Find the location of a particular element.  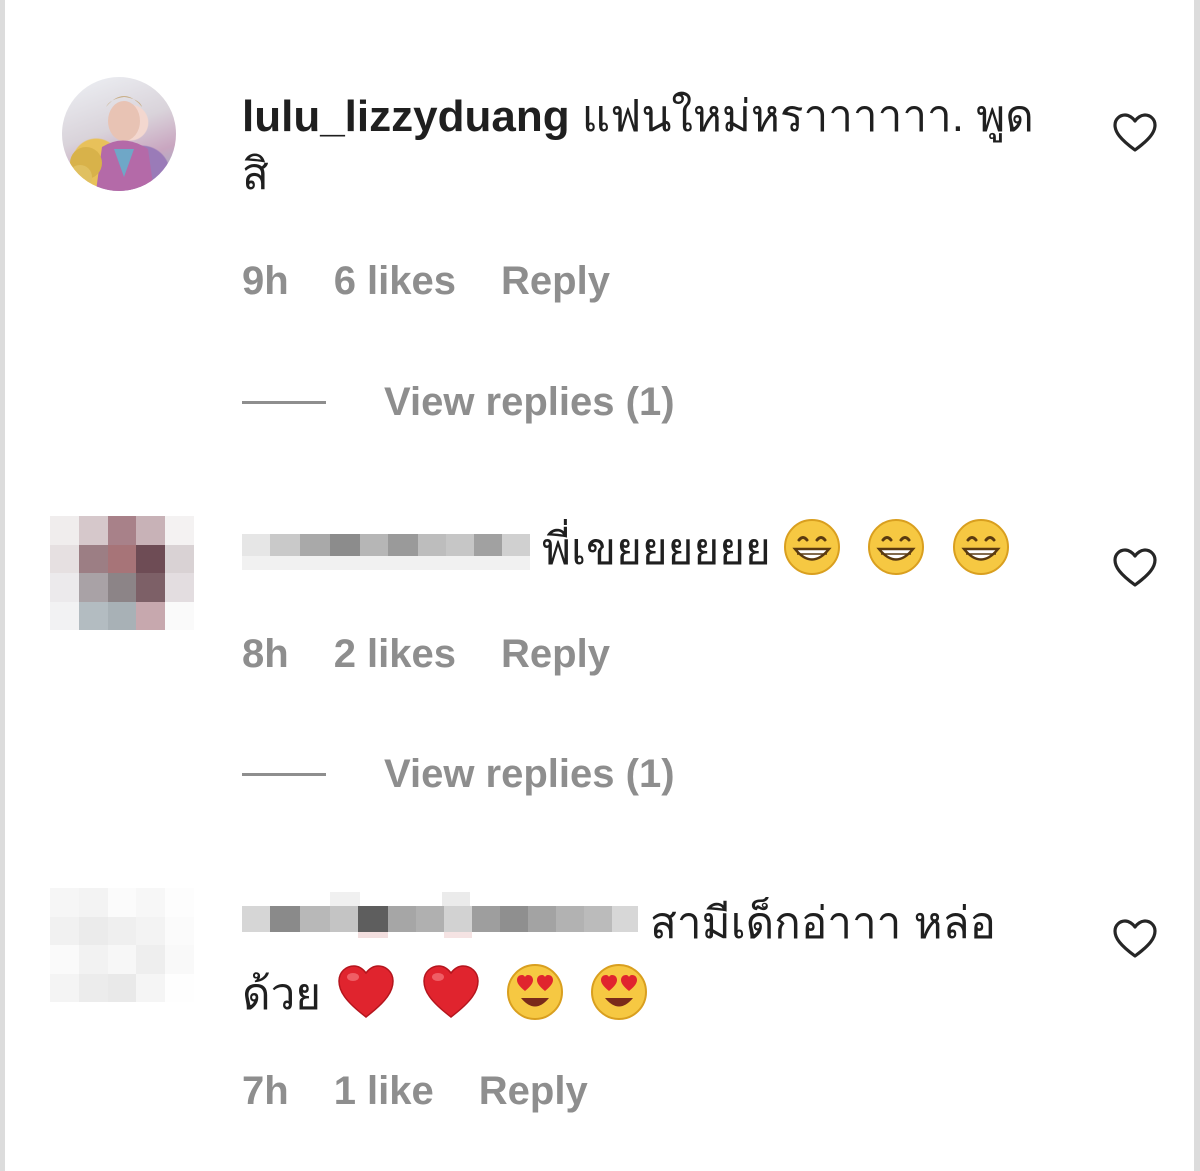

comment-text: lulu_lizzyduang แฟนใหม่หราาาาาา. พูดสิ is located at coordinates (647, 146).